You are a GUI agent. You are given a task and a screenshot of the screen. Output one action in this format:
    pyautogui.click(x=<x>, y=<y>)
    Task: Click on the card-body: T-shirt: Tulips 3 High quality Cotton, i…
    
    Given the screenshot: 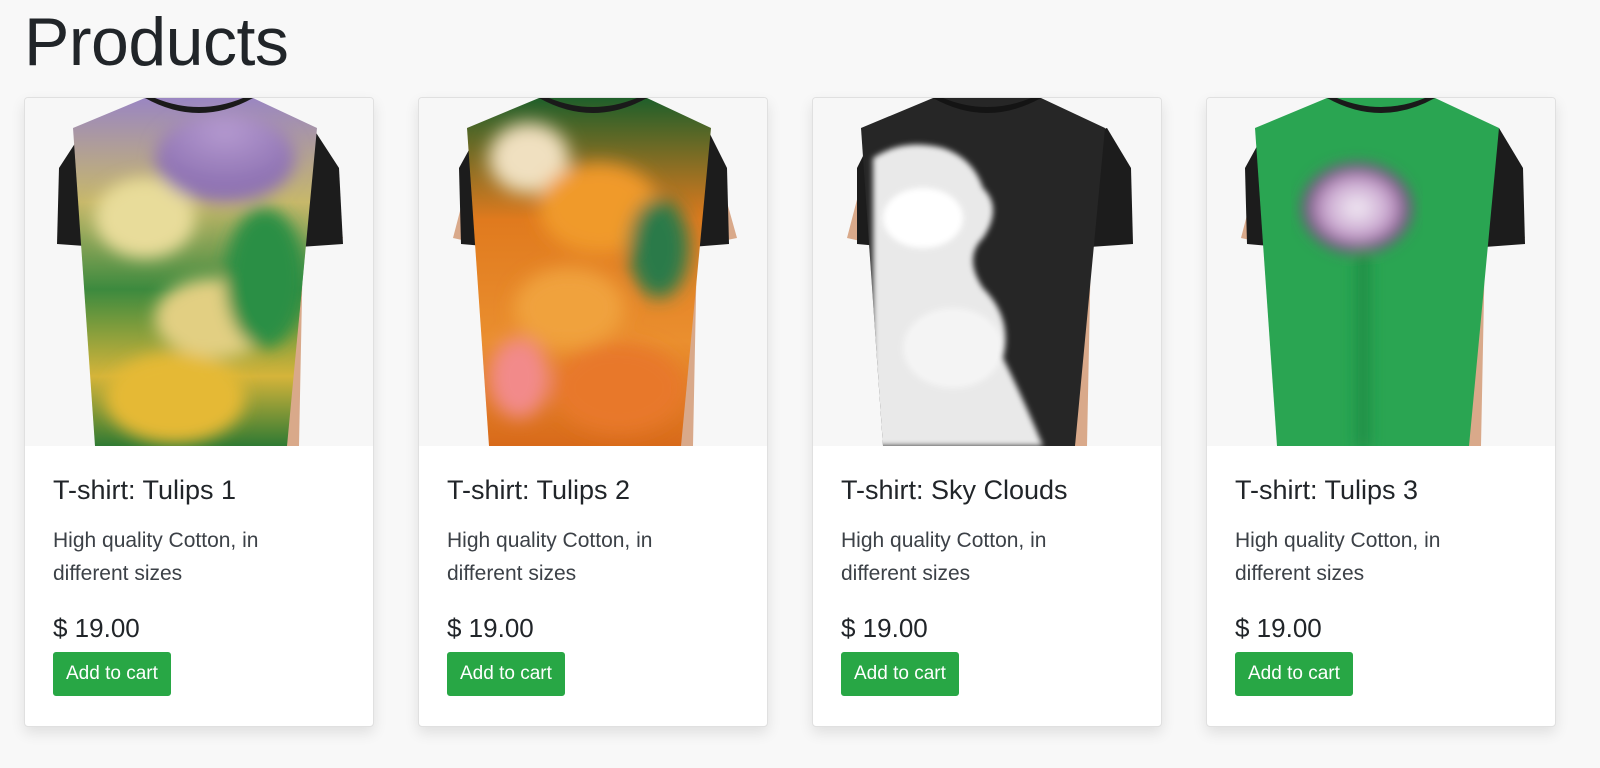 What is the action you would take?
    pyautogui.click(x=1381, y=571)
    